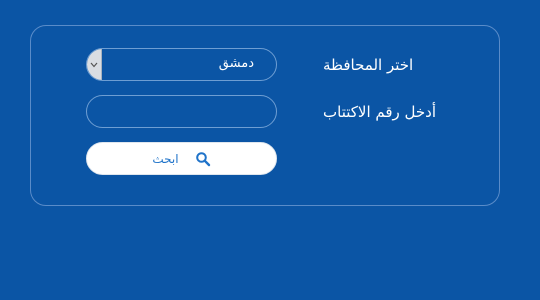 Image resolution: width=540 pixels, height=300 pixels. I want to click on chevron-down-icon, so click(94, 64).